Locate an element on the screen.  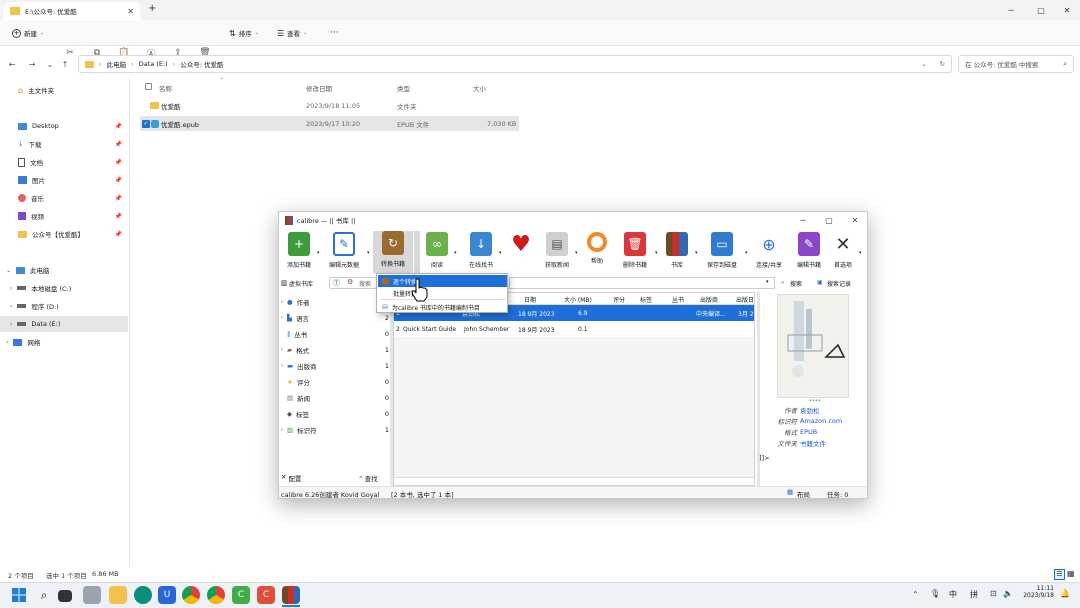
tag-item: ‖ 丛书 0 is located at coordinates (336, 334).